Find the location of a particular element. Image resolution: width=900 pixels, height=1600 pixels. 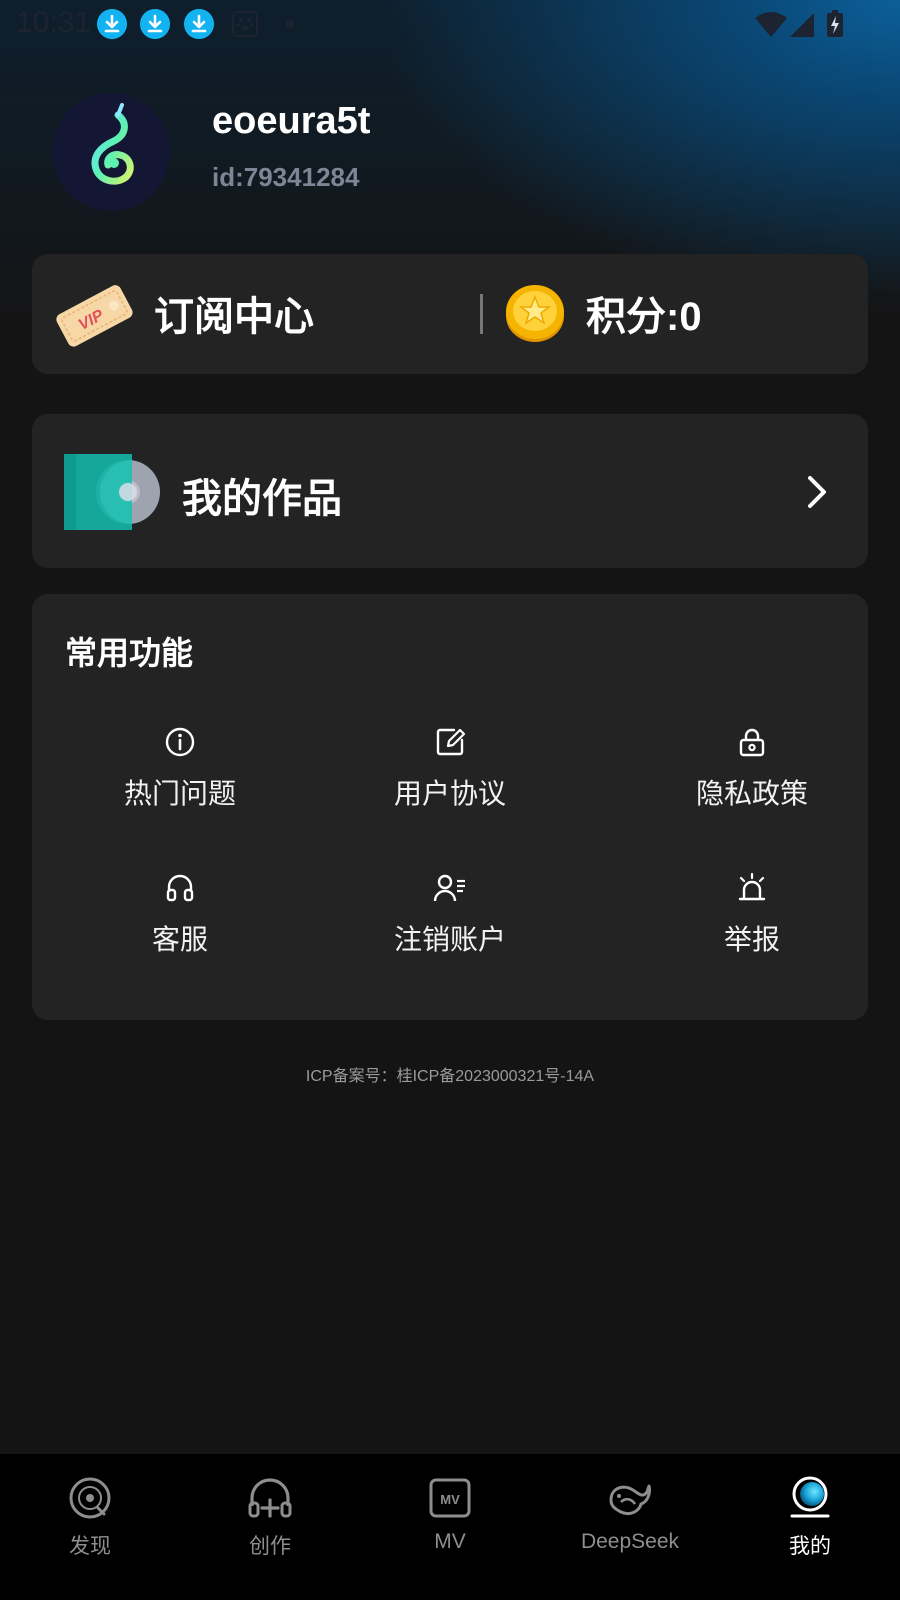

user-id: id:79341284 is located at coordinates (286, 177).